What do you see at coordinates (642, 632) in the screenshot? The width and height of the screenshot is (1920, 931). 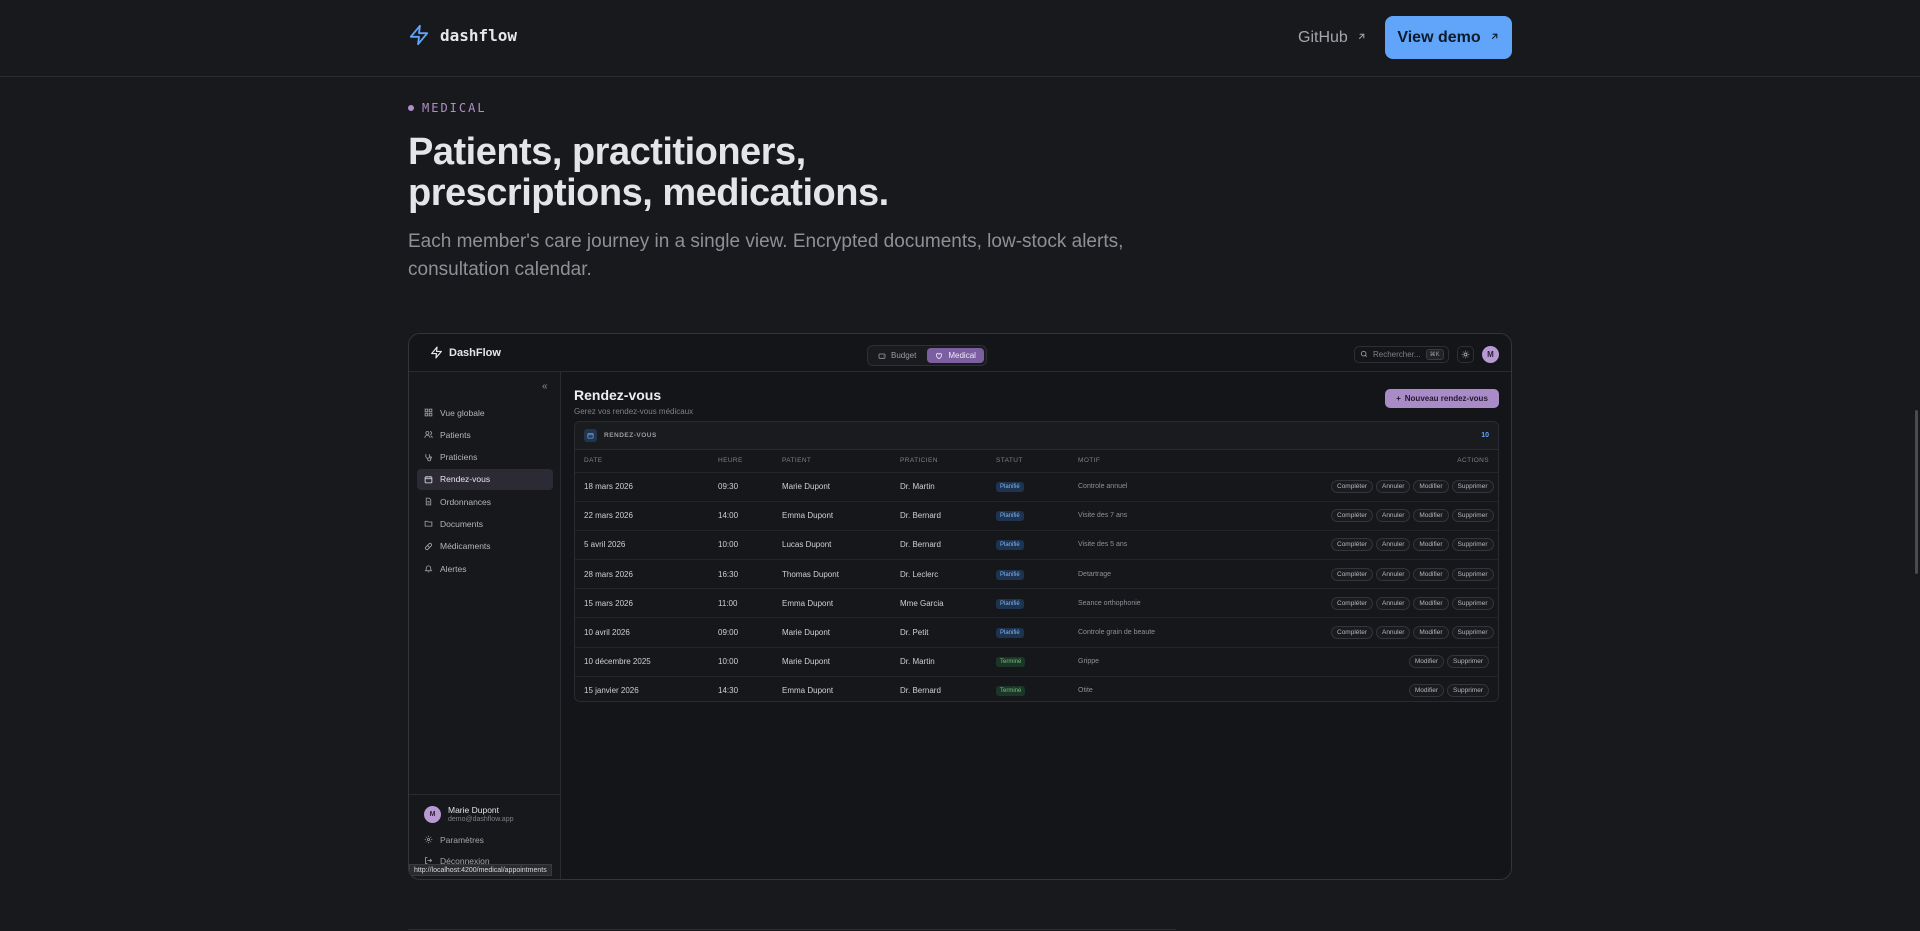 I see `cell-date: 10 avril 2026` at bounding box center [642, 632].